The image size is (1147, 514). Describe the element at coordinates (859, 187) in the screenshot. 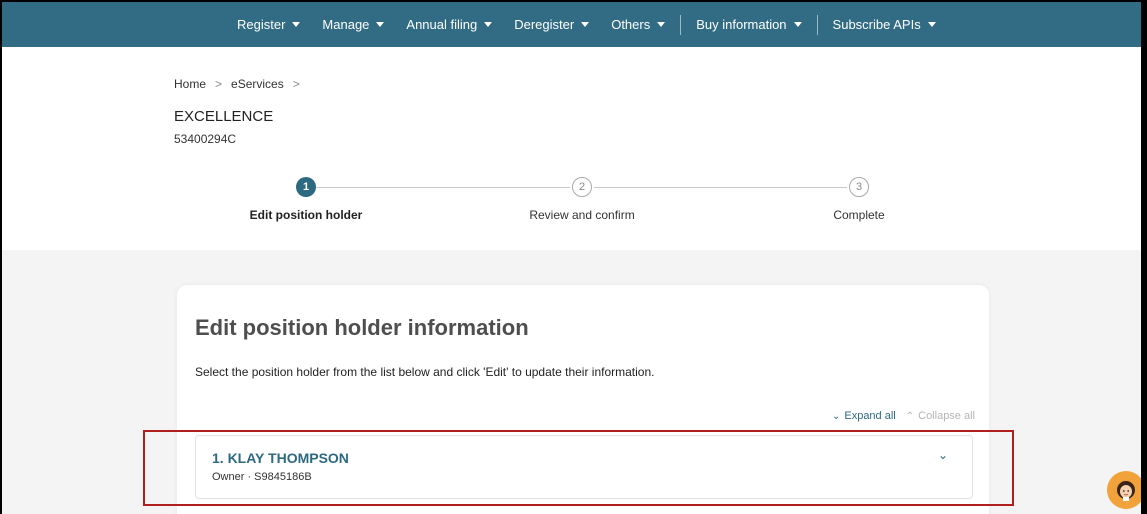

I see `step-3-indicator: 3` at that location.